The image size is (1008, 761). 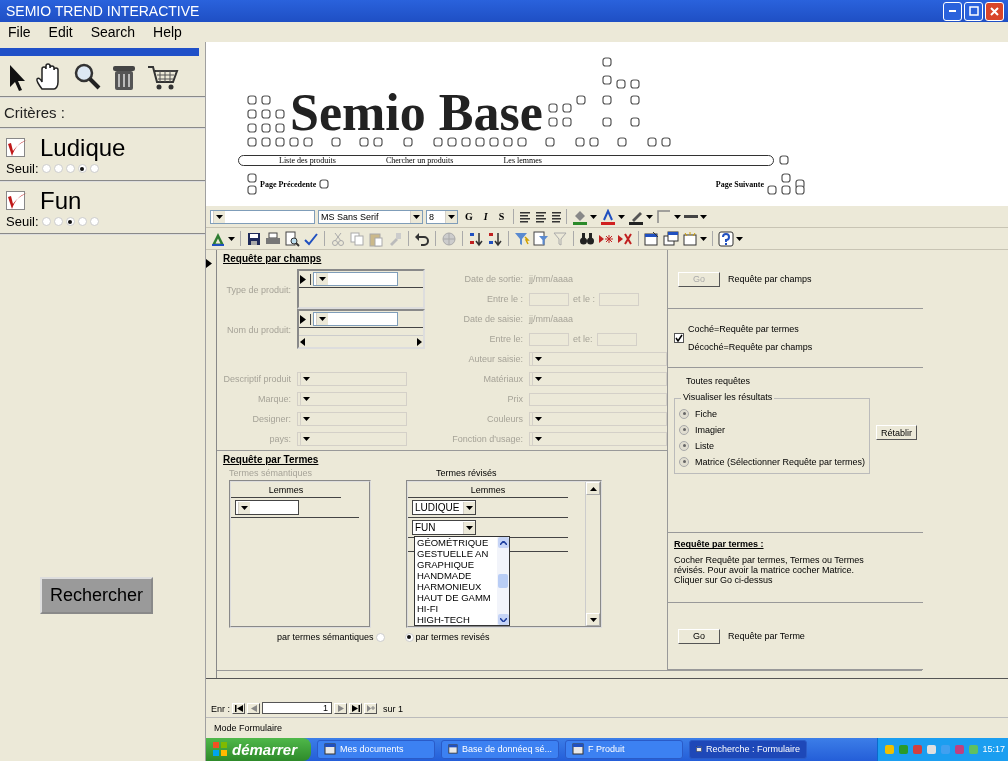 What do you see at coordinates (624, 749) in the screenshot?
I see `taskbar-button: F Produit` at bounding box center [624, 749].